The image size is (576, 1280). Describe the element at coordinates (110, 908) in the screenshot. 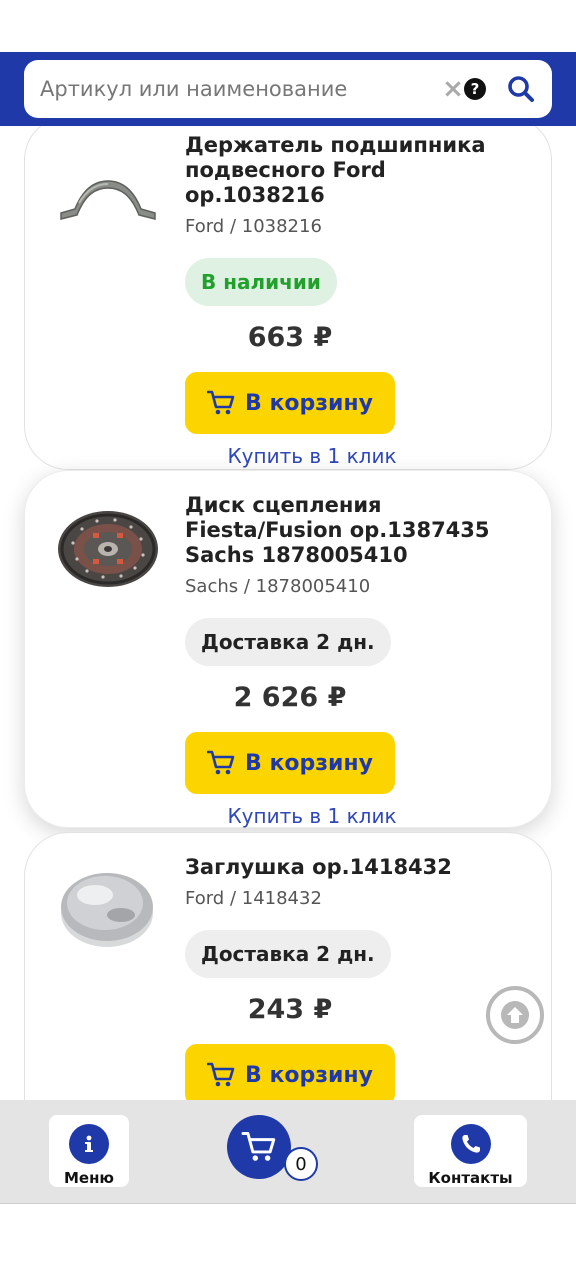

I see `product-image-plug` at that location.